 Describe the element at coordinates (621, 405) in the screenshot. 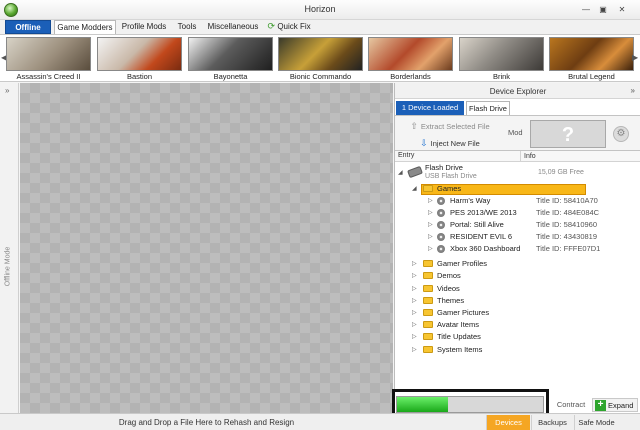

I see `expand-label: Expand` at that location.